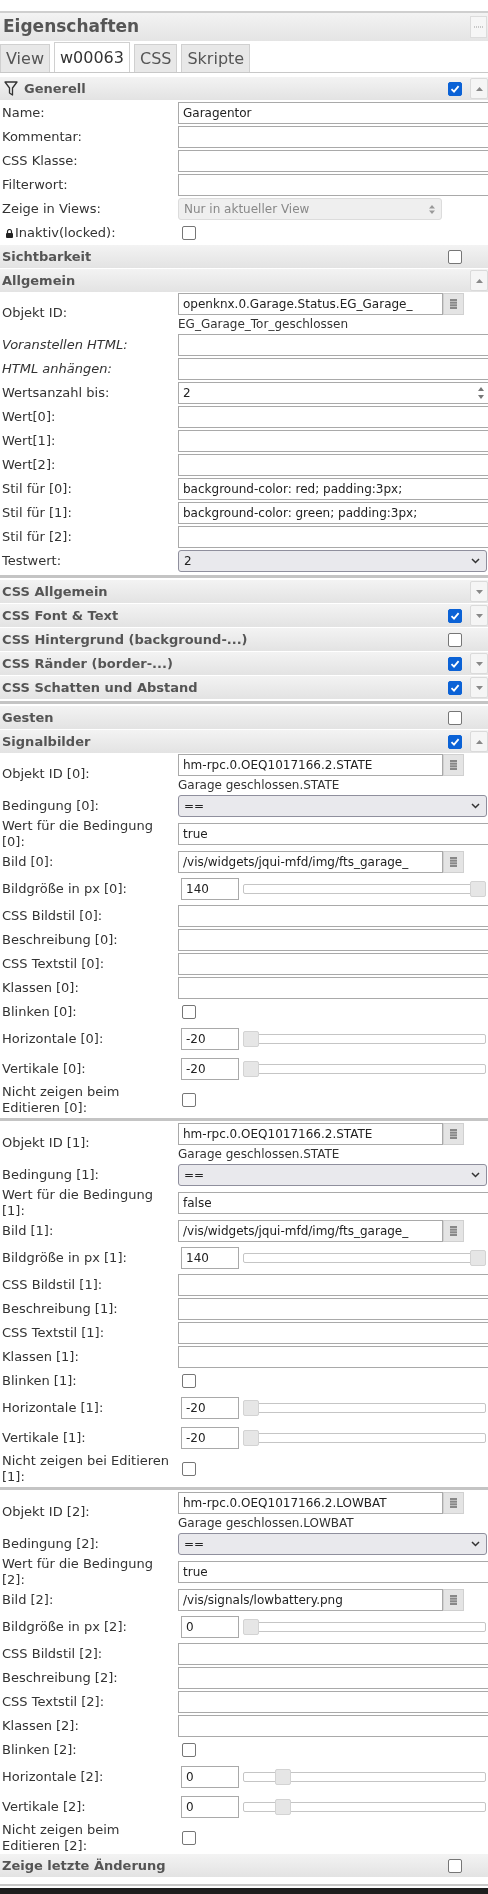 The width and height of the screenshot is (488, 1894). I want to click on section-header: Signalbilder, so click(244, 741).